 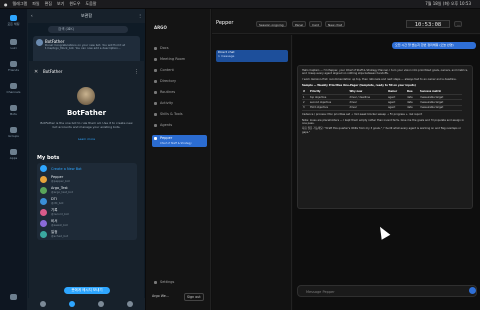 What do you see at coordinates (179, 125) in the screenshot?
I see `nav-agents: Agents` at bounding box center [179, 125].